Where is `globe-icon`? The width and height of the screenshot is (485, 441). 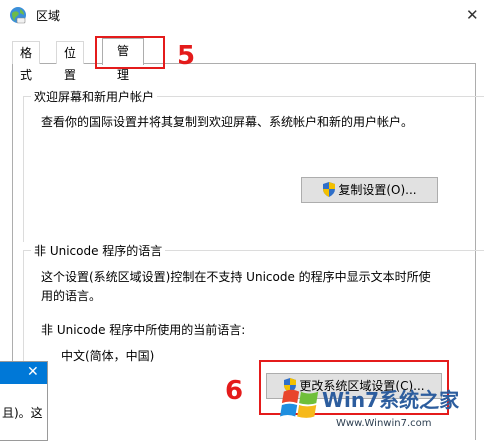 globe-icon is located at coordinates (18, 15).